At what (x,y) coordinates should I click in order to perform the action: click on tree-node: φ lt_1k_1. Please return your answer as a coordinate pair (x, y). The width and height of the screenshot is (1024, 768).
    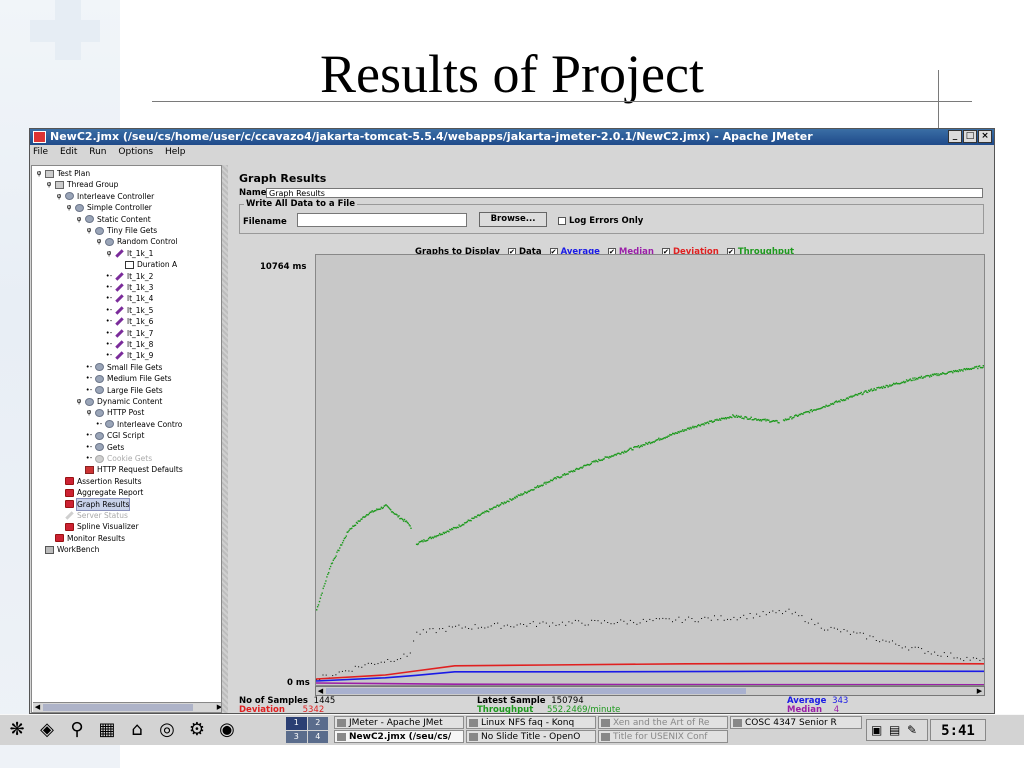
    Looking at the image, I should click on (129, 253).